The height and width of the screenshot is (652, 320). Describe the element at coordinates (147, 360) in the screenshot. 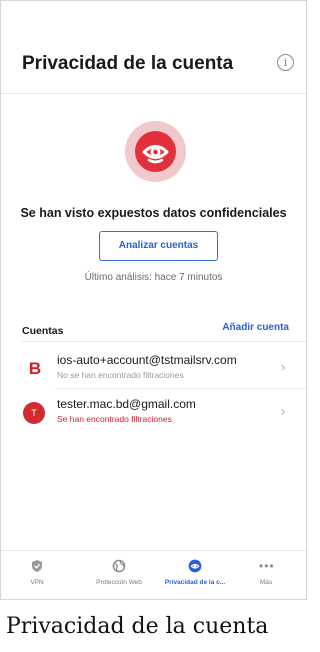

I see `account-email: ios-auto+account@tstmailsrv.com` at that location.